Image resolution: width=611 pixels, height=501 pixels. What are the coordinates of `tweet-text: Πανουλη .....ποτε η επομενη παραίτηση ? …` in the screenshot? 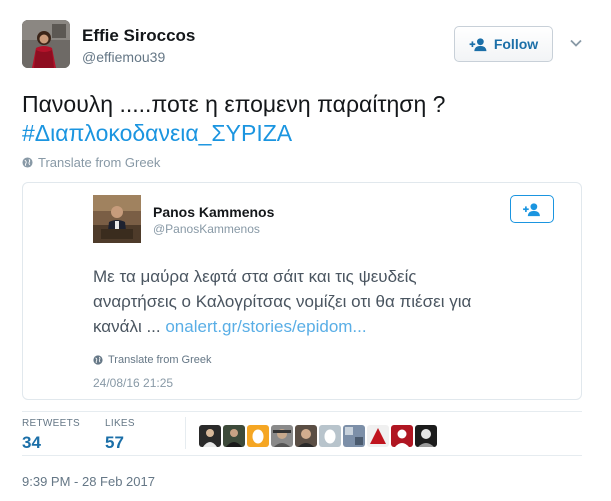 It's located at (233, 119).